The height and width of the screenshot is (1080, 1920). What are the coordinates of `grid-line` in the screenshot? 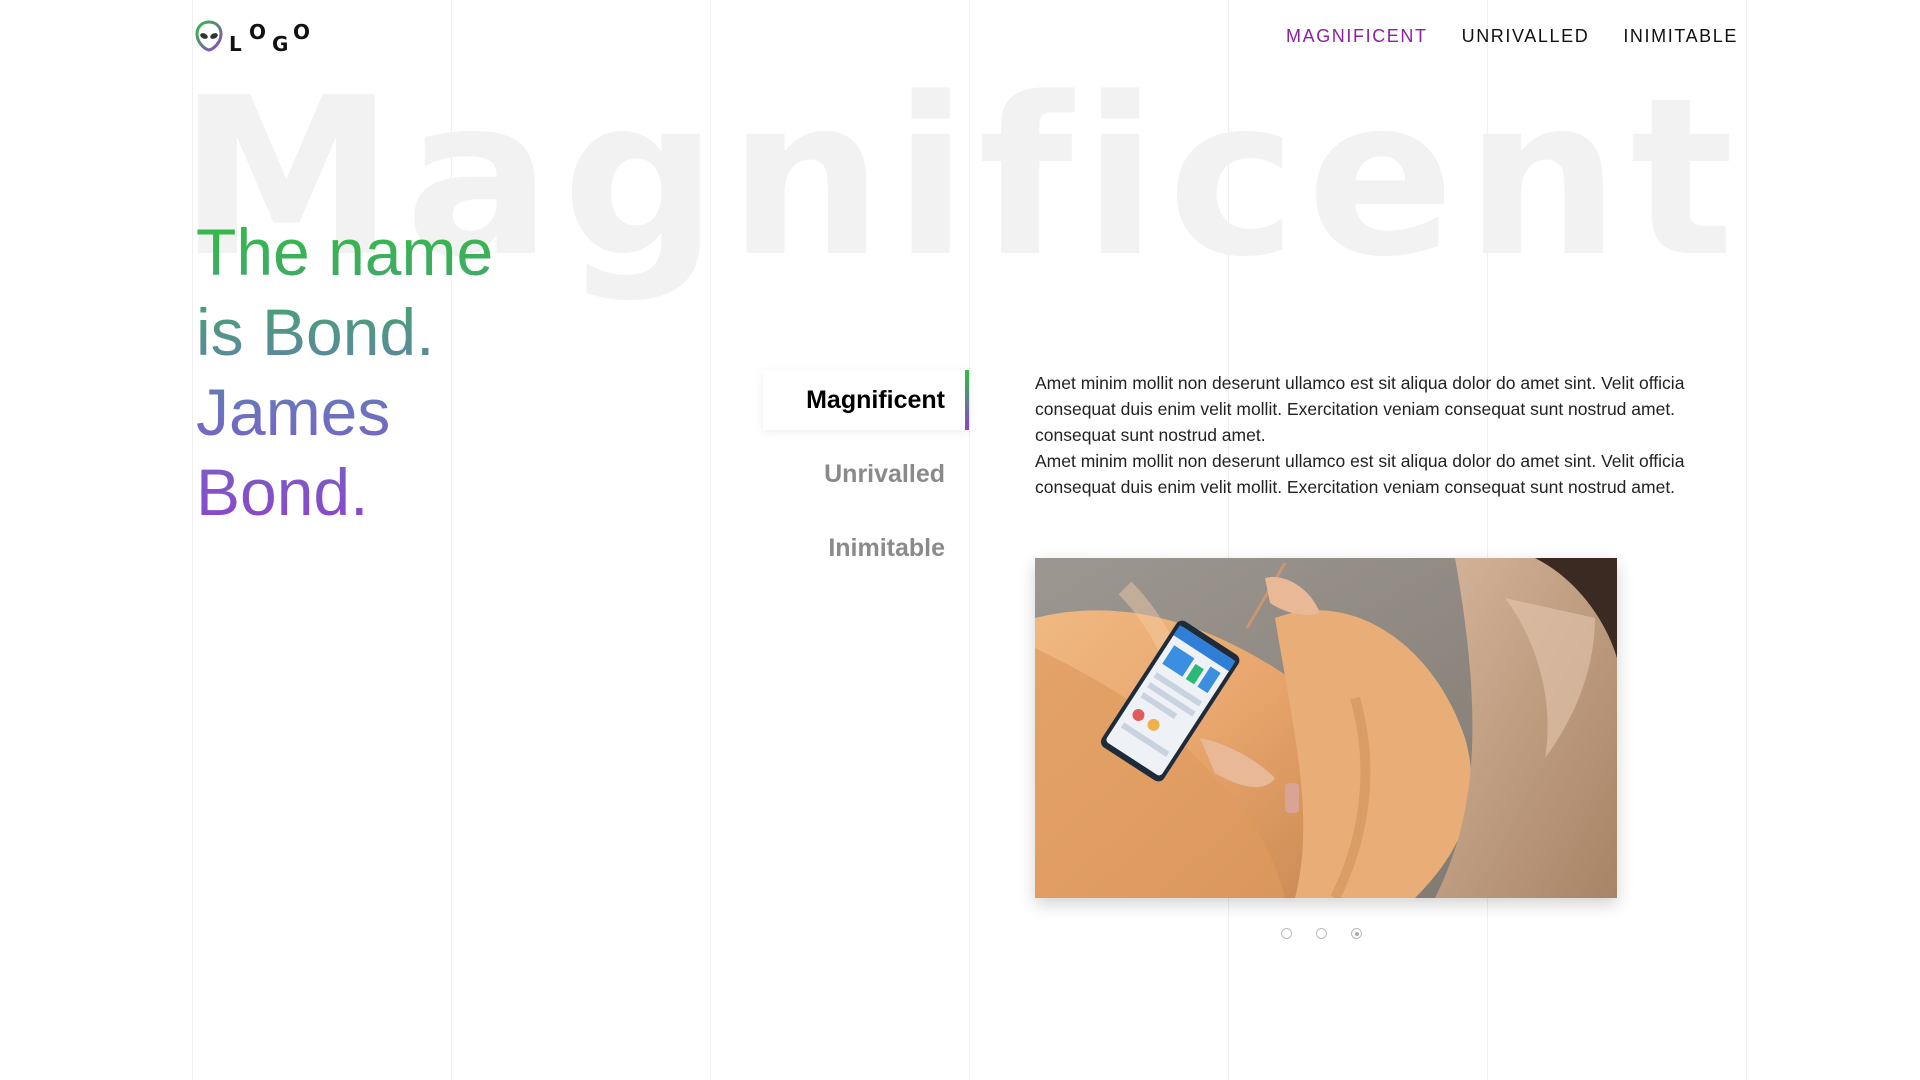 It's located at (1746, 540).